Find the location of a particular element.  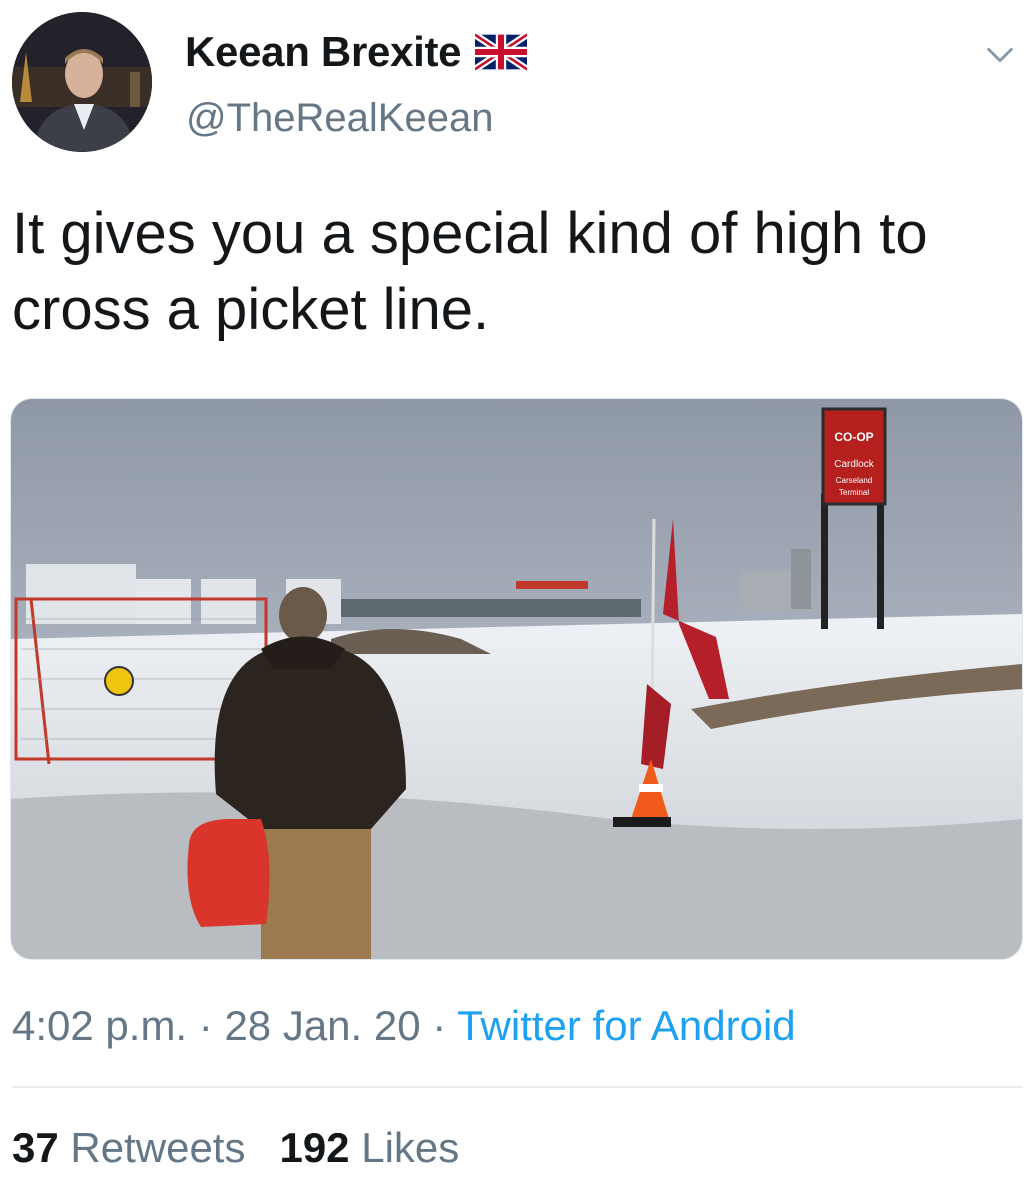

tweet-time: 4:02 p.m. is located at coordinates (99, 1025).